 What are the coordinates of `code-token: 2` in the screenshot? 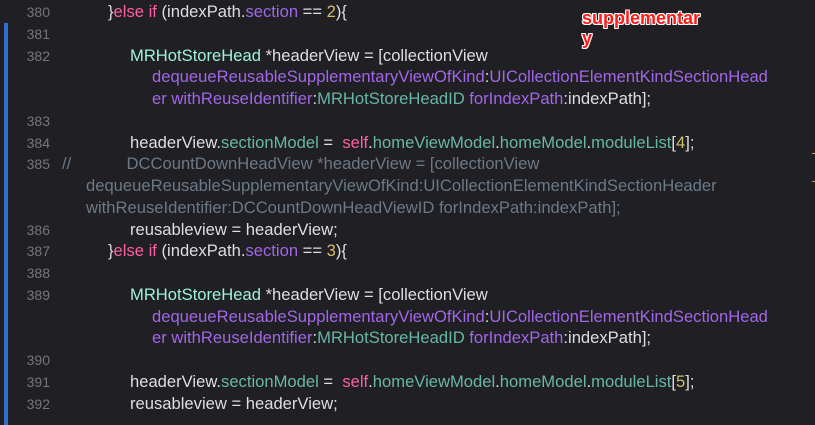 It's located at (331, 11).